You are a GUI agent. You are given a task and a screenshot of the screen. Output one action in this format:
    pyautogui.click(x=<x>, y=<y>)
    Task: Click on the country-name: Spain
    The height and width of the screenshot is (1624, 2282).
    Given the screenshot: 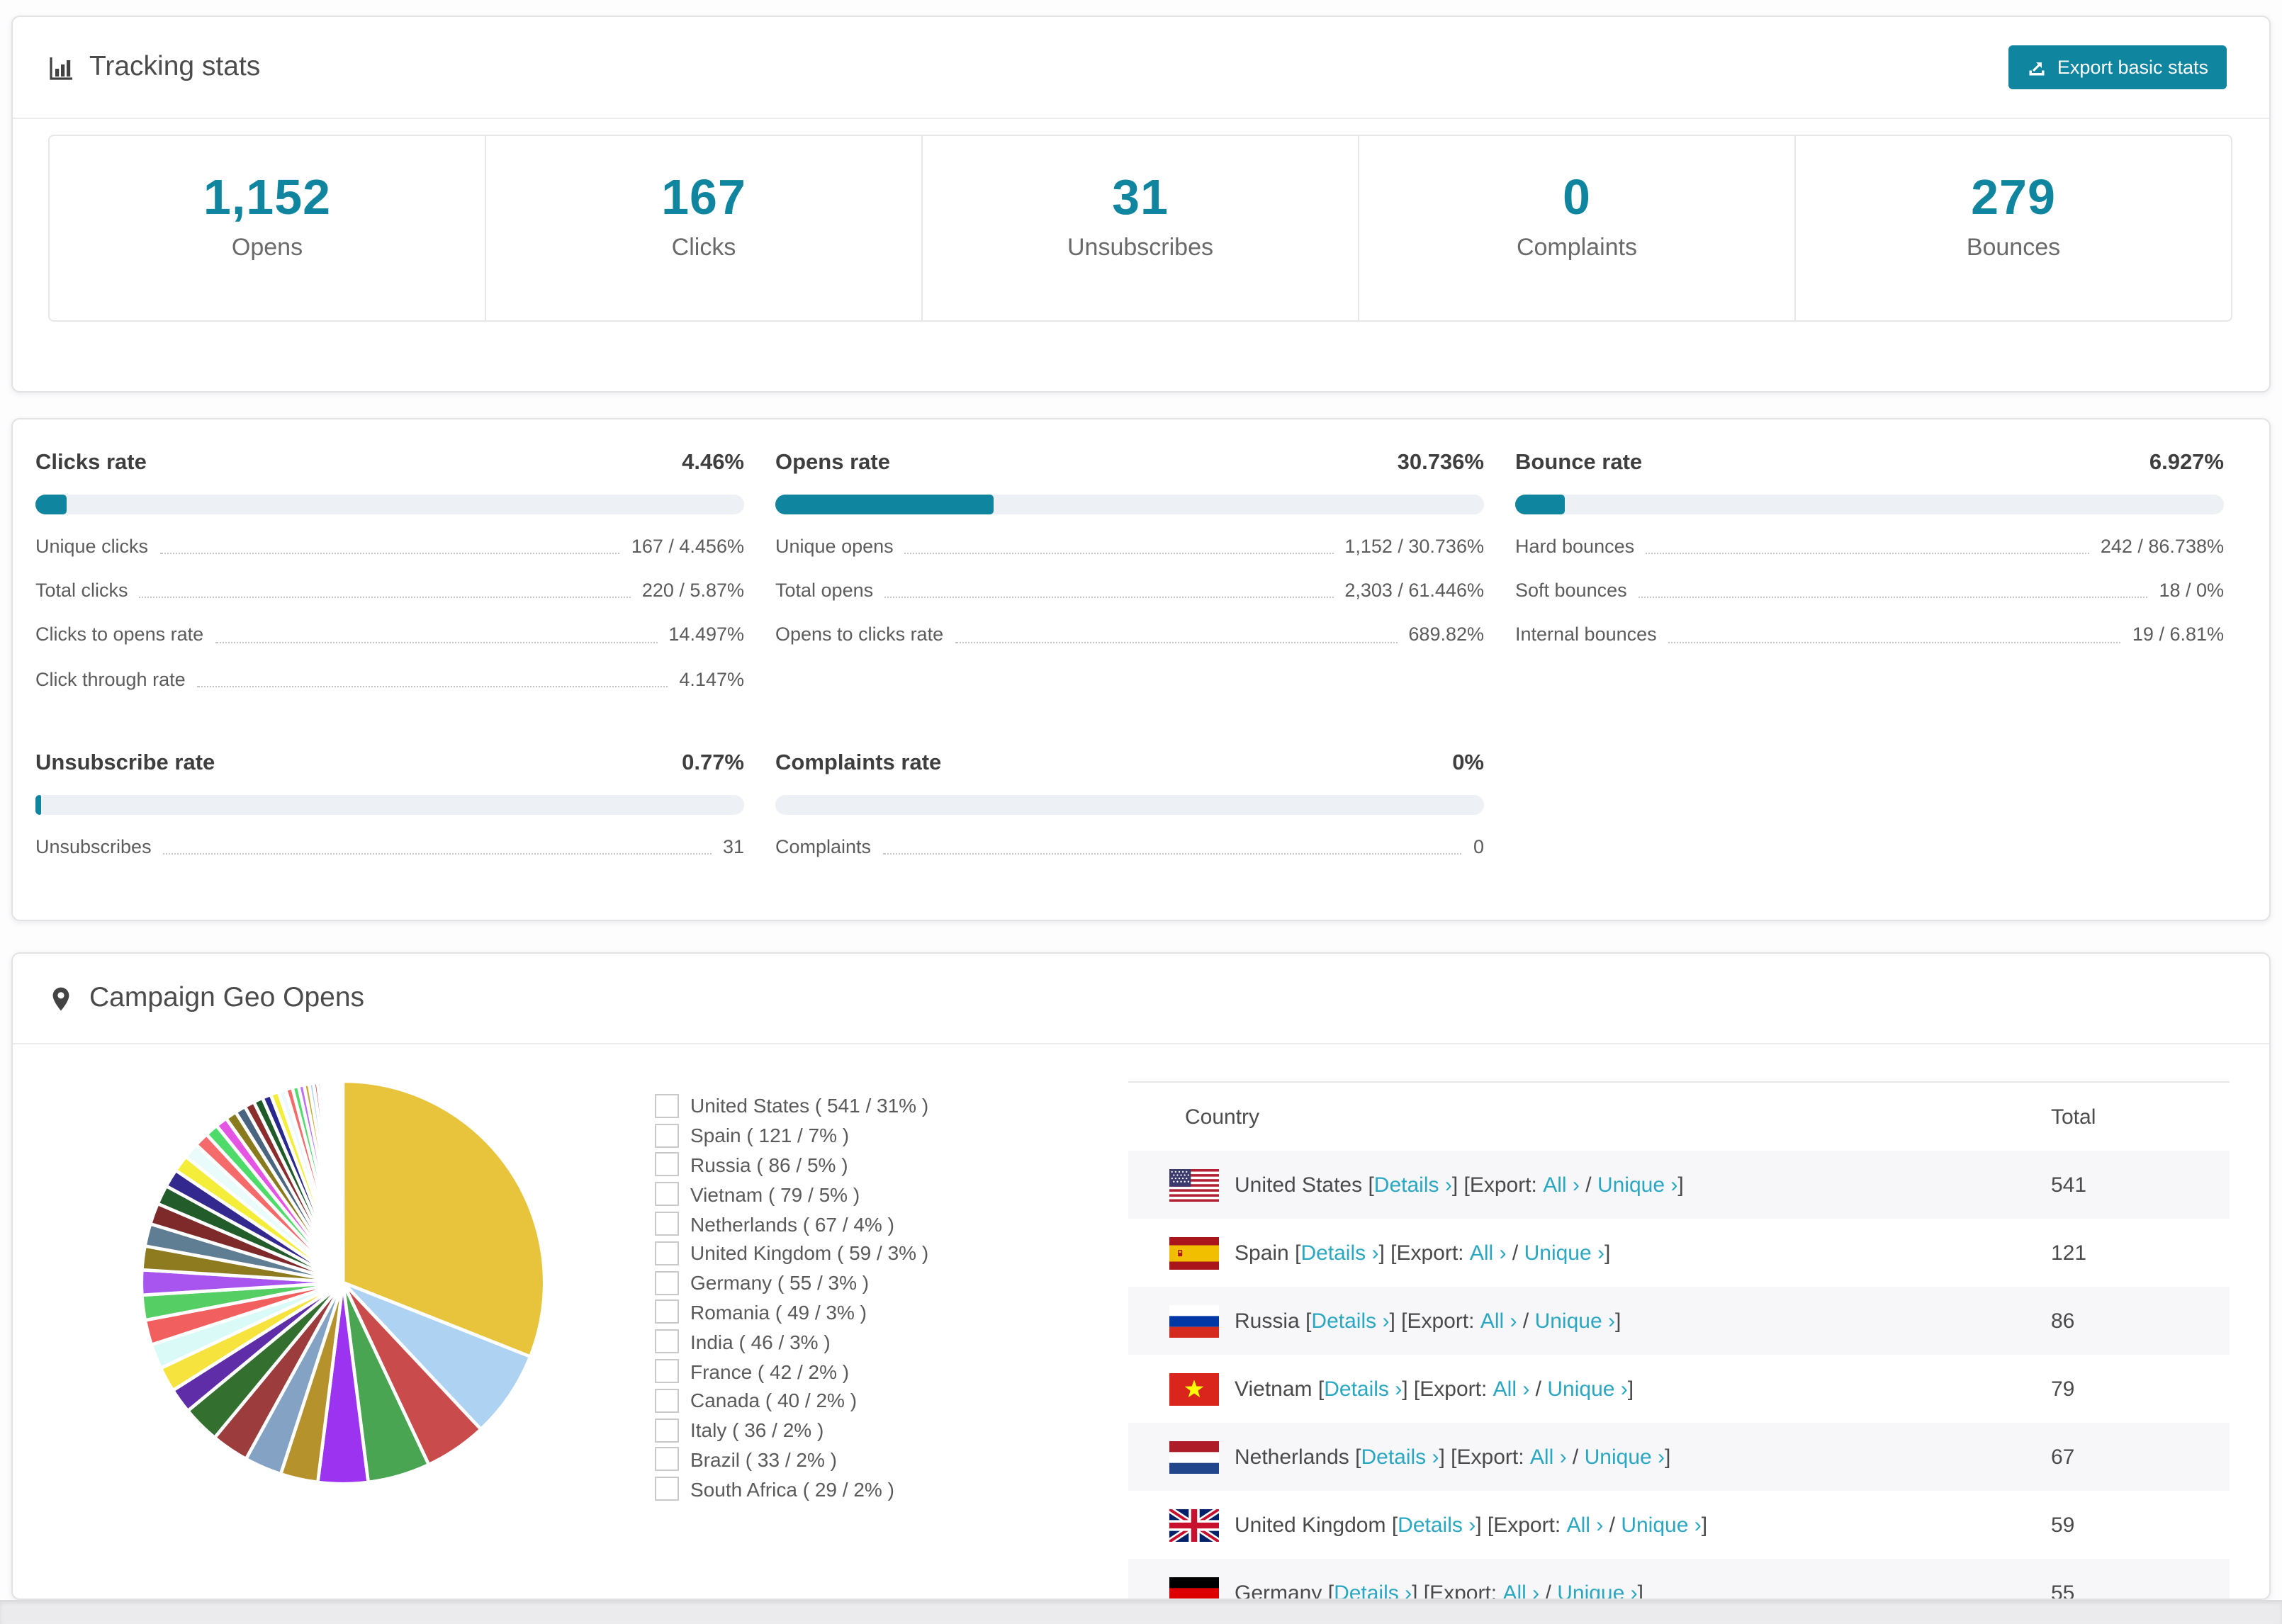 What is the action you would take?
    pyautogui.click(x=1265, y=1253)
    